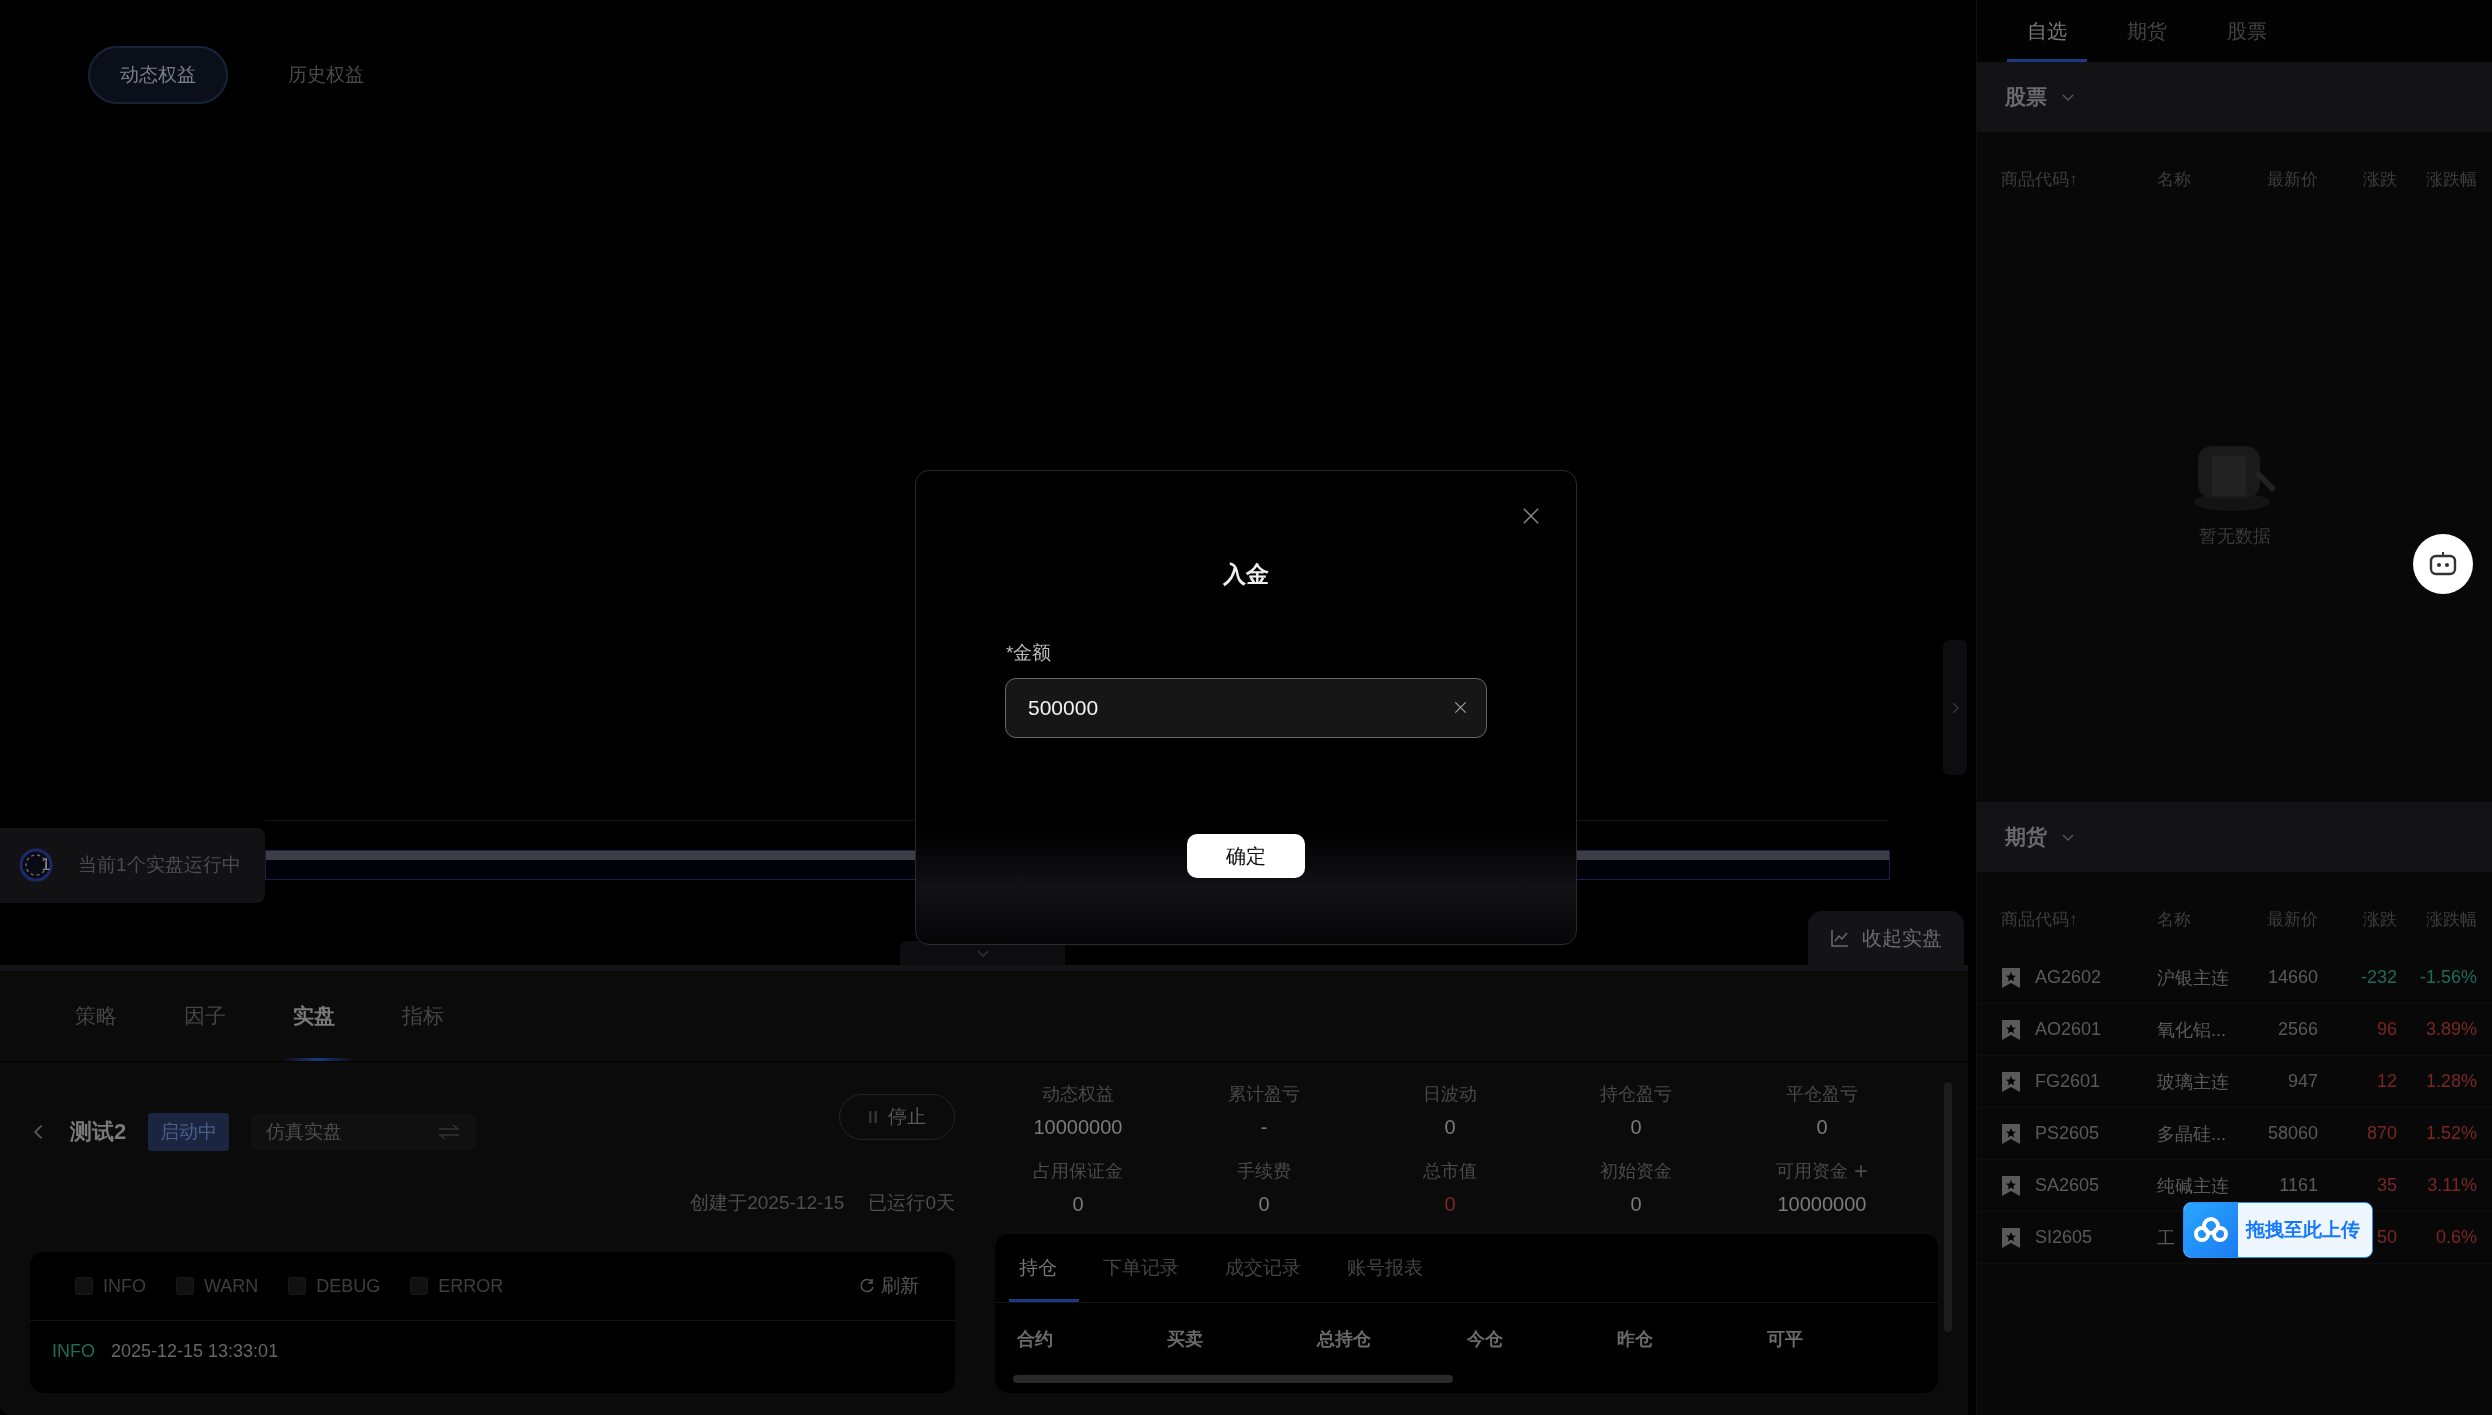 This screenshot has height=1415, width=2492. I want to click on running-days: 已运行0天, so click(911, 1203).